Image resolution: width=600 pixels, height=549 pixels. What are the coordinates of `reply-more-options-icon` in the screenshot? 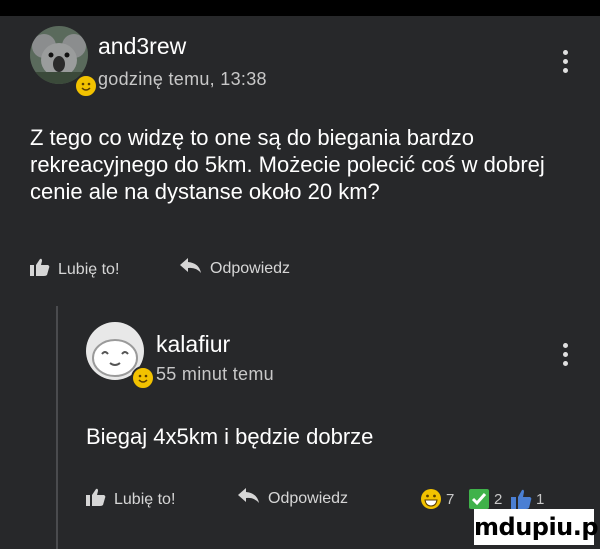 It's located at (566, 356).